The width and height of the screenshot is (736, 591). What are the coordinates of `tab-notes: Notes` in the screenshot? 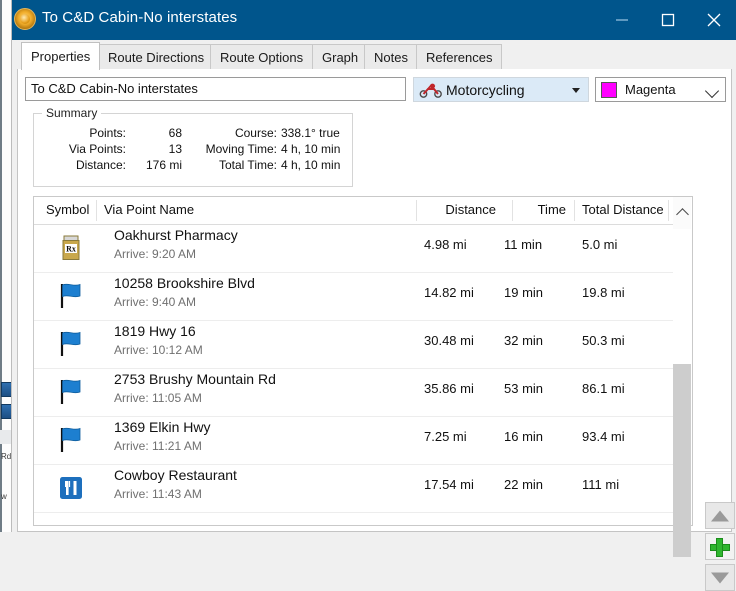 It's located at (391, 57).